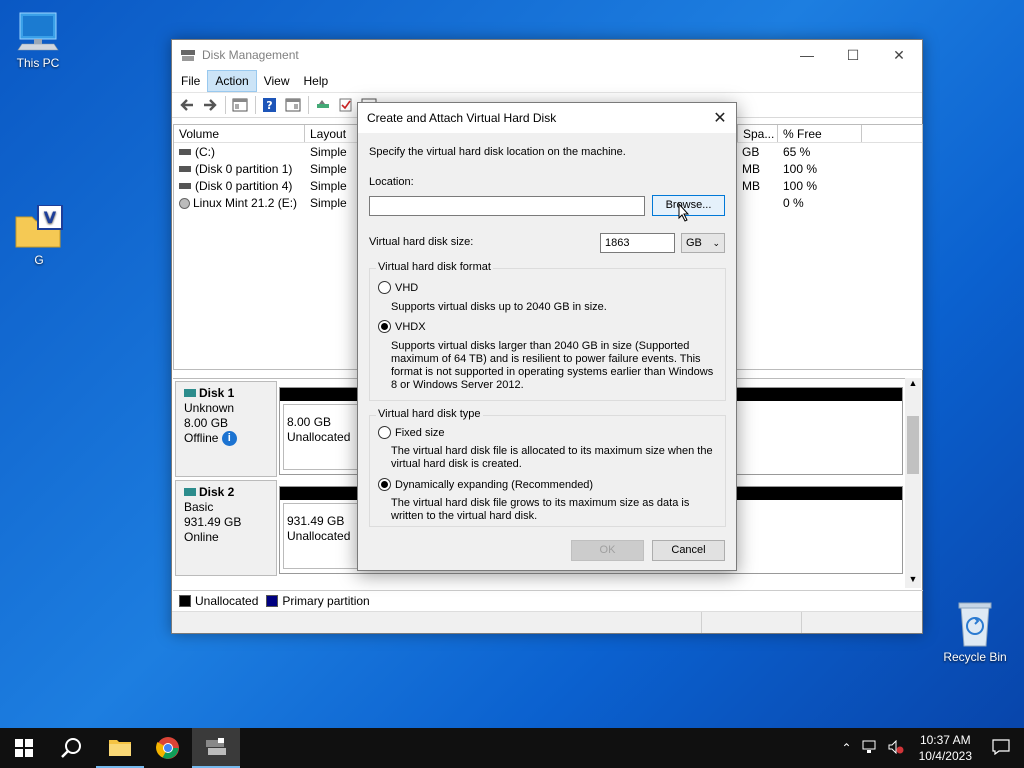 The height and width of the screenshot is (768, 1024). What do you see at coordinates (548, 600) in the screenshot?
I see `legend: Unallocated Primary partition` at bounding box center [548, 600].